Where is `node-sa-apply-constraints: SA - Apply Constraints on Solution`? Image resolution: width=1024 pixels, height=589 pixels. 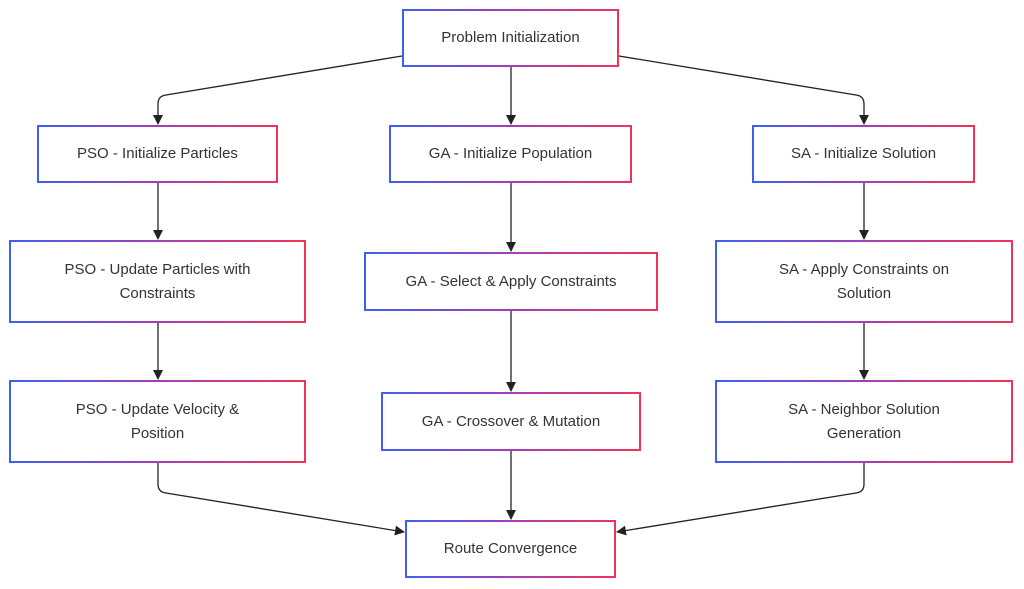 node-sa-apply-constraints: SA - Apply Constraints on Solution is located at coordinates (864, 281).